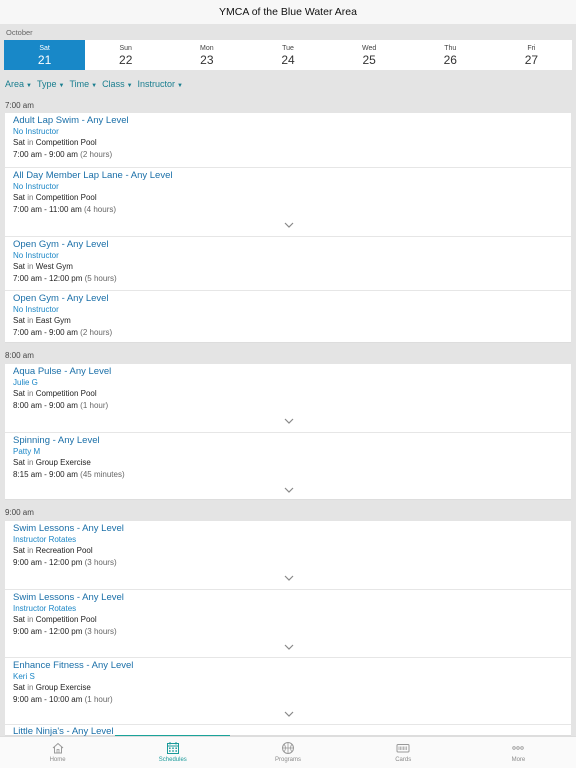 This screenshot has width=576, height=768. What do you see at coordinates (19, 355) in the screenshot?
I see `time-group-label: 8:00 am` at bounding box center [19, 355].